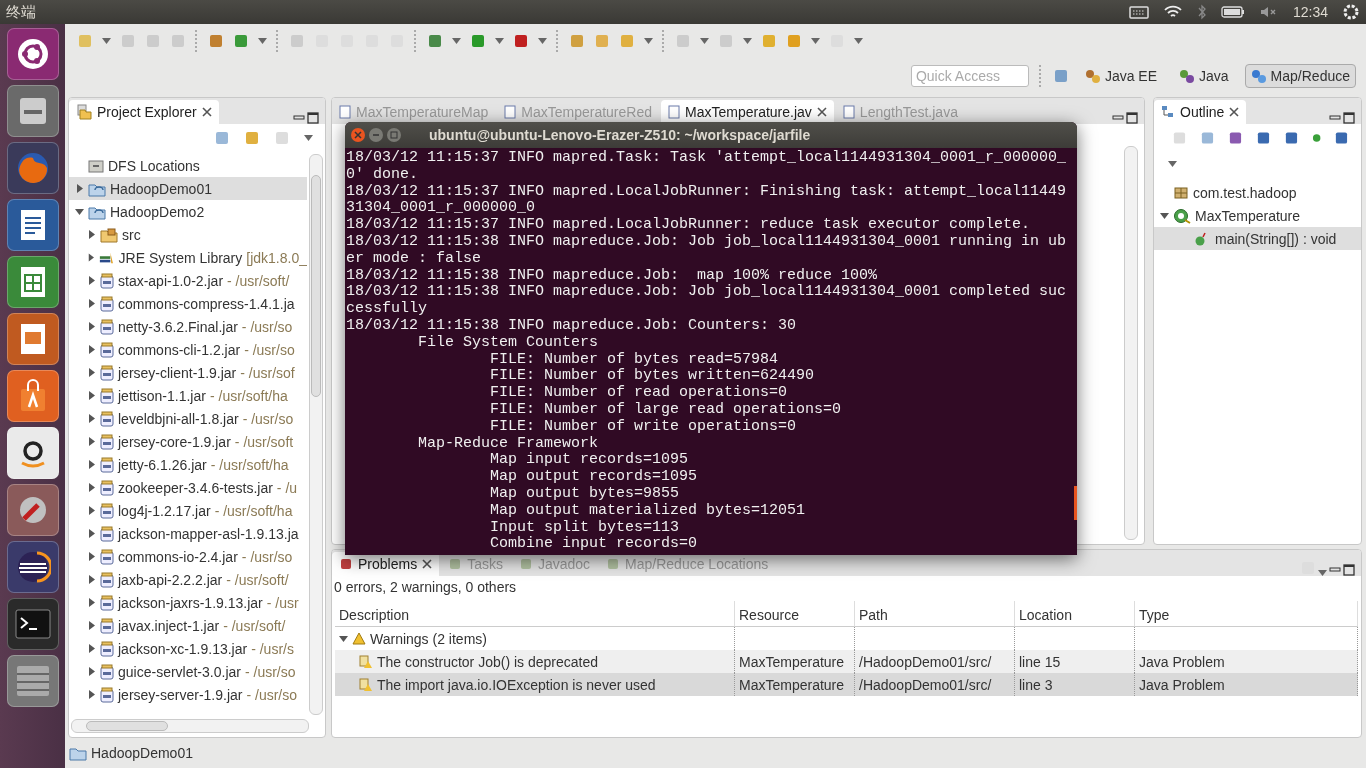 This screenshot has height=768, width=1366. I want to click on tree-item: jaxb-api-2.2.2.jar - /usr/soft/, so click(188, 579).